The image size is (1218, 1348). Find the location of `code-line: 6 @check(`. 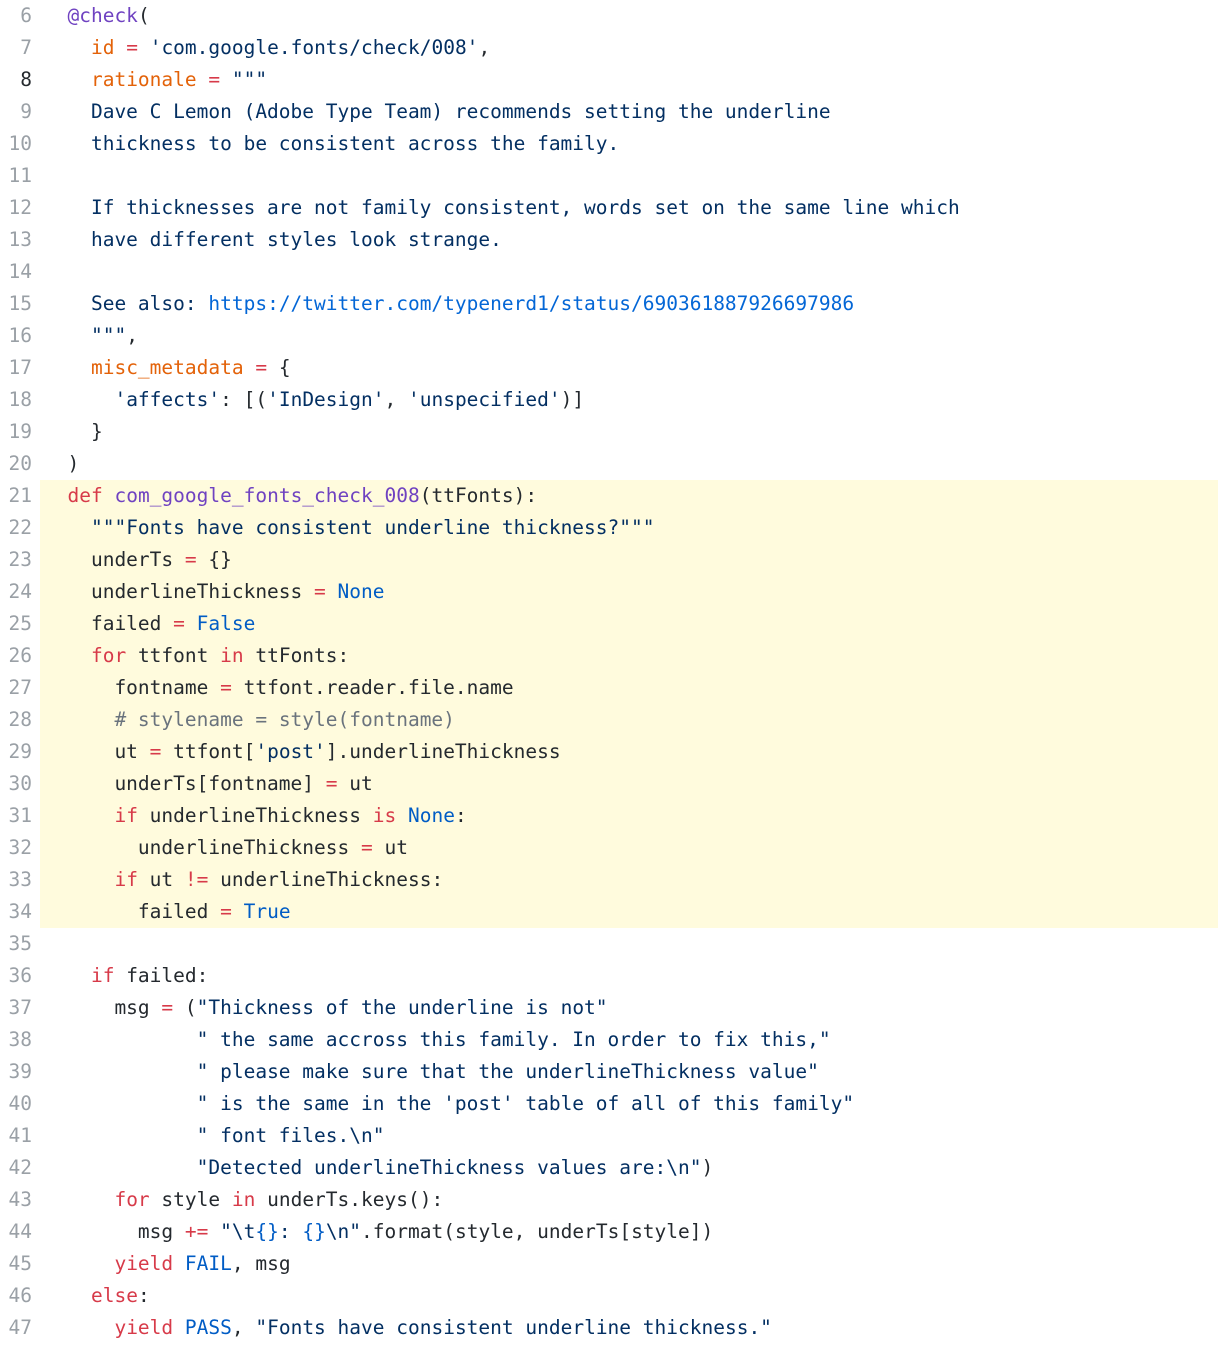

code-line: 6 @check( is located at coordinates (609, 16).